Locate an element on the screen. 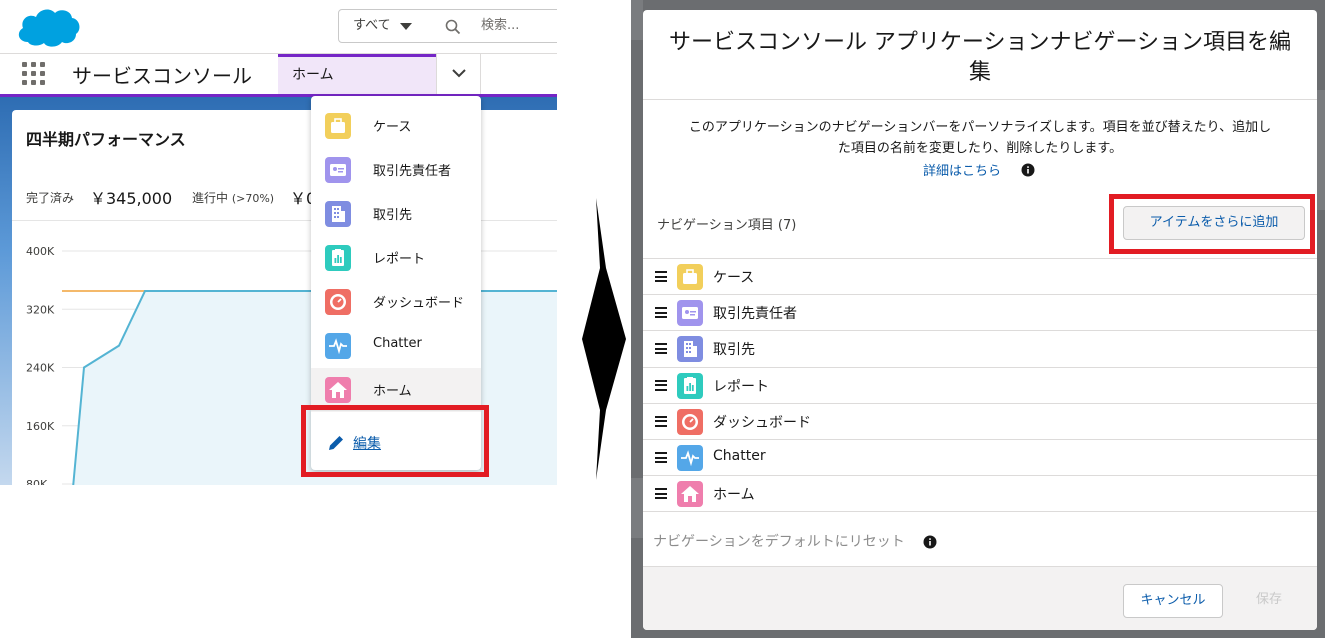  cancel-button: キャンセル is located at coordinates (1173, 601).